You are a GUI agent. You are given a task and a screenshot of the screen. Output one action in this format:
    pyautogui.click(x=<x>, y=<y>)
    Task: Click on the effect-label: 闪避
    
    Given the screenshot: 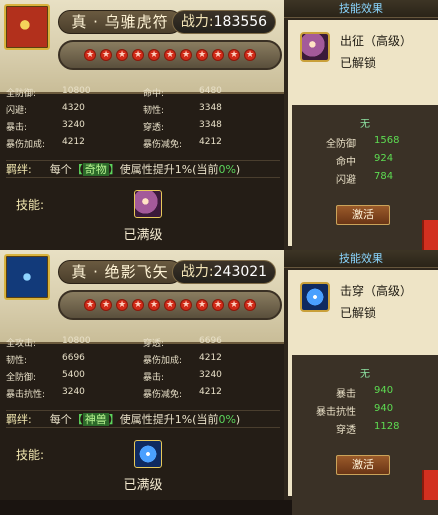 What is the action you would take?
    pyautogui.click(x=346, y=180)
    